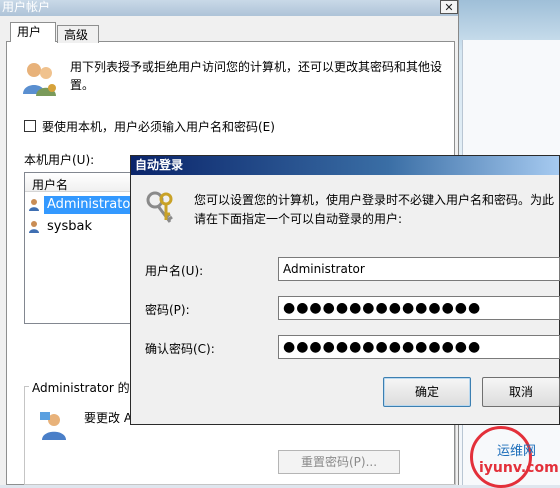 This screenshot has height=488, width=560. What do you see at coordinates (521, 392) in the screenshot?
I see `cancel-button: 取消` at bounding box center [521, 392].